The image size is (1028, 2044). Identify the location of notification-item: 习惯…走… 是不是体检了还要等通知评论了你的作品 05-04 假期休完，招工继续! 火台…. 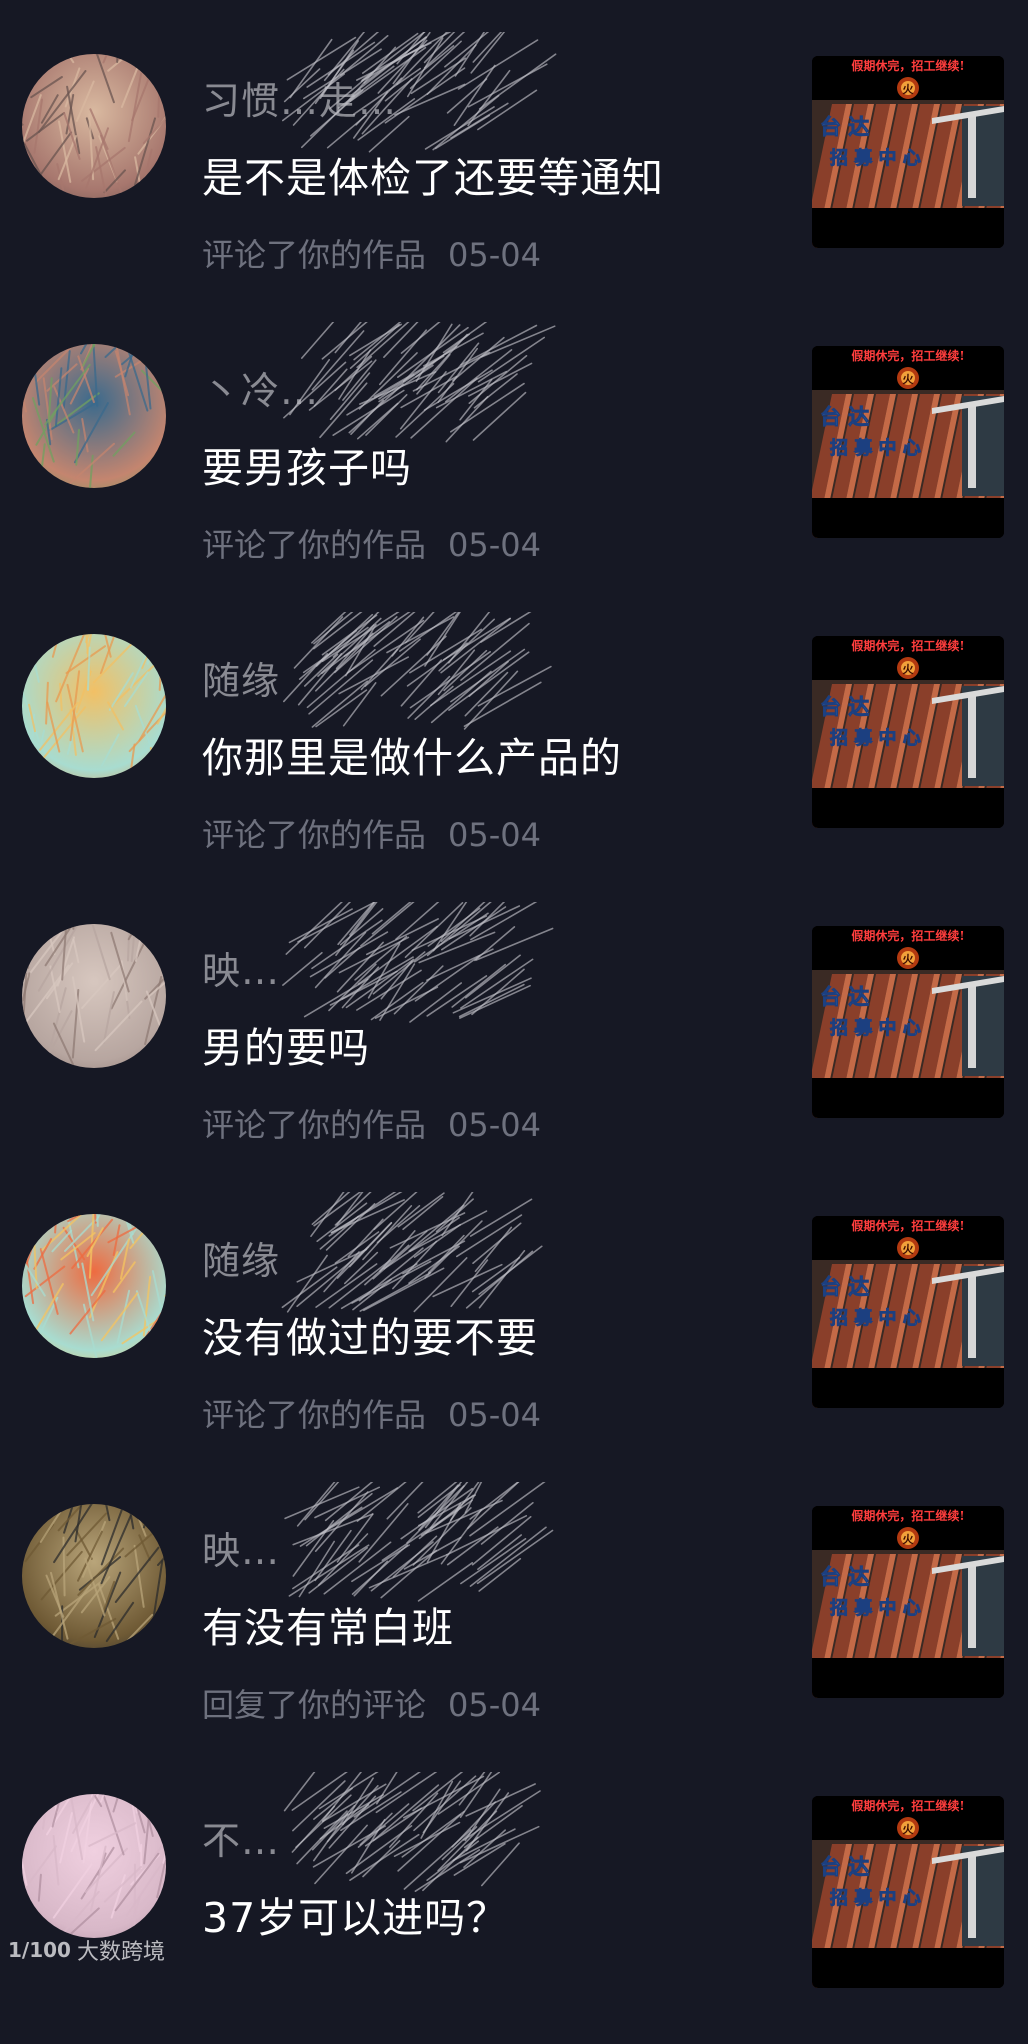
(514, 159).